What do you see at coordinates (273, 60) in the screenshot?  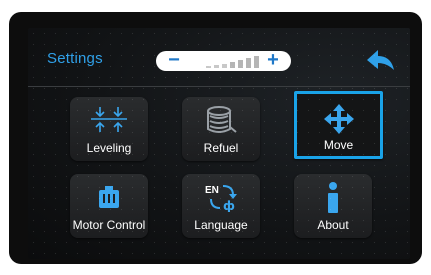 I see `volume-up-button: +` at bounding box center [273, 60].